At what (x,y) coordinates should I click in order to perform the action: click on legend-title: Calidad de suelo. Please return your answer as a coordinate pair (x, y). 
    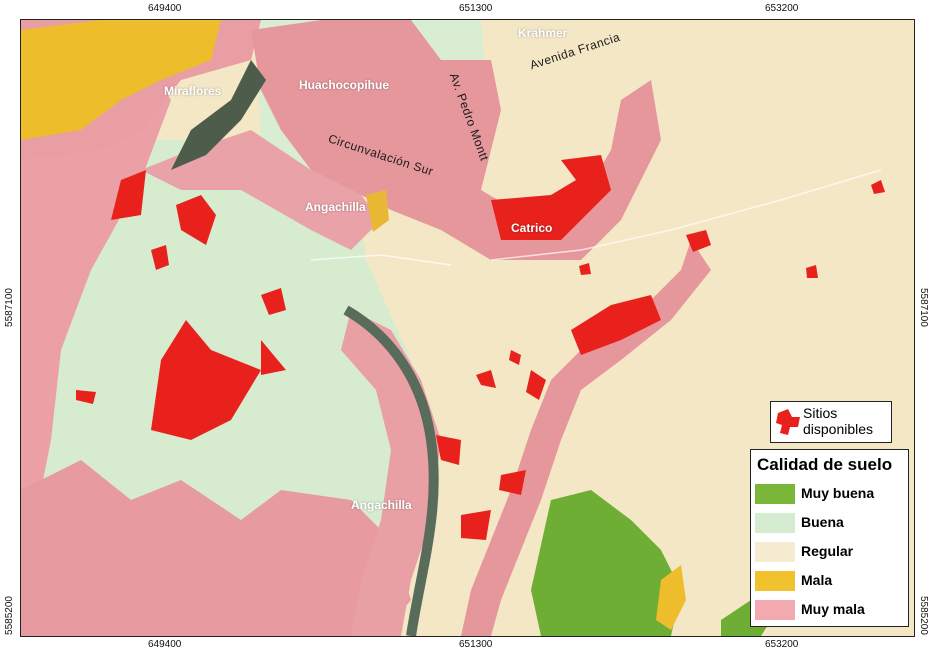
    Looking at the image, I should click on (825, 464).